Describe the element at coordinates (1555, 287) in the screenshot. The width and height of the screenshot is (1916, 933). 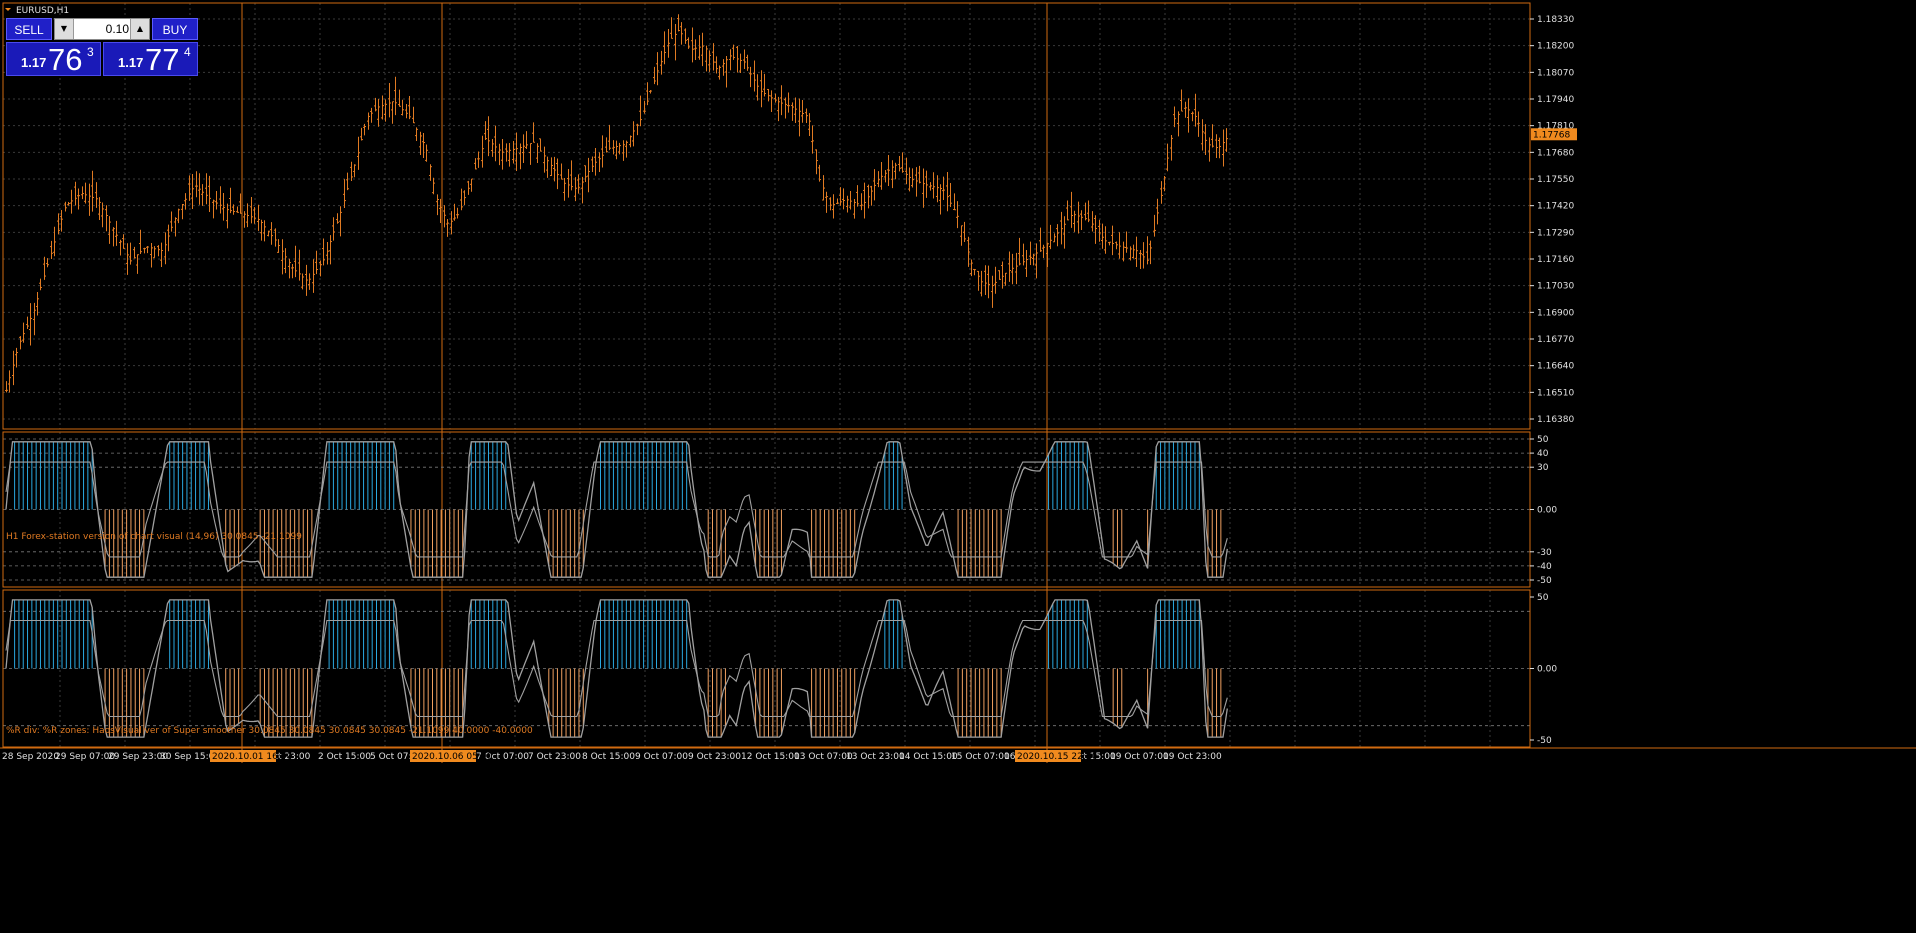
I see `price-tick-label: 1.17030` at that location.